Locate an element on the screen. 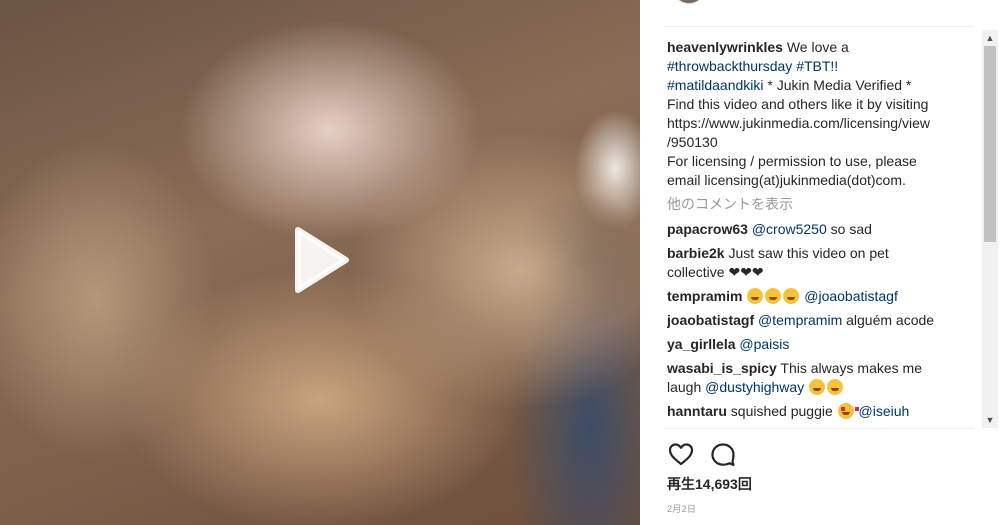  caption-link: /950130 is located at coordinates (692, 142).